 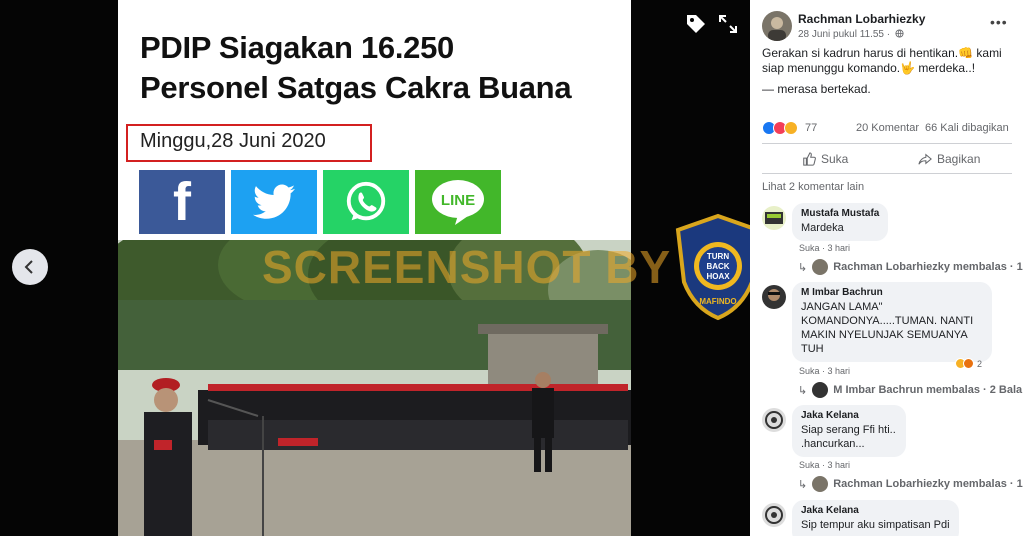 I want to click on twitter-share-button, so click(x=274, y=202).